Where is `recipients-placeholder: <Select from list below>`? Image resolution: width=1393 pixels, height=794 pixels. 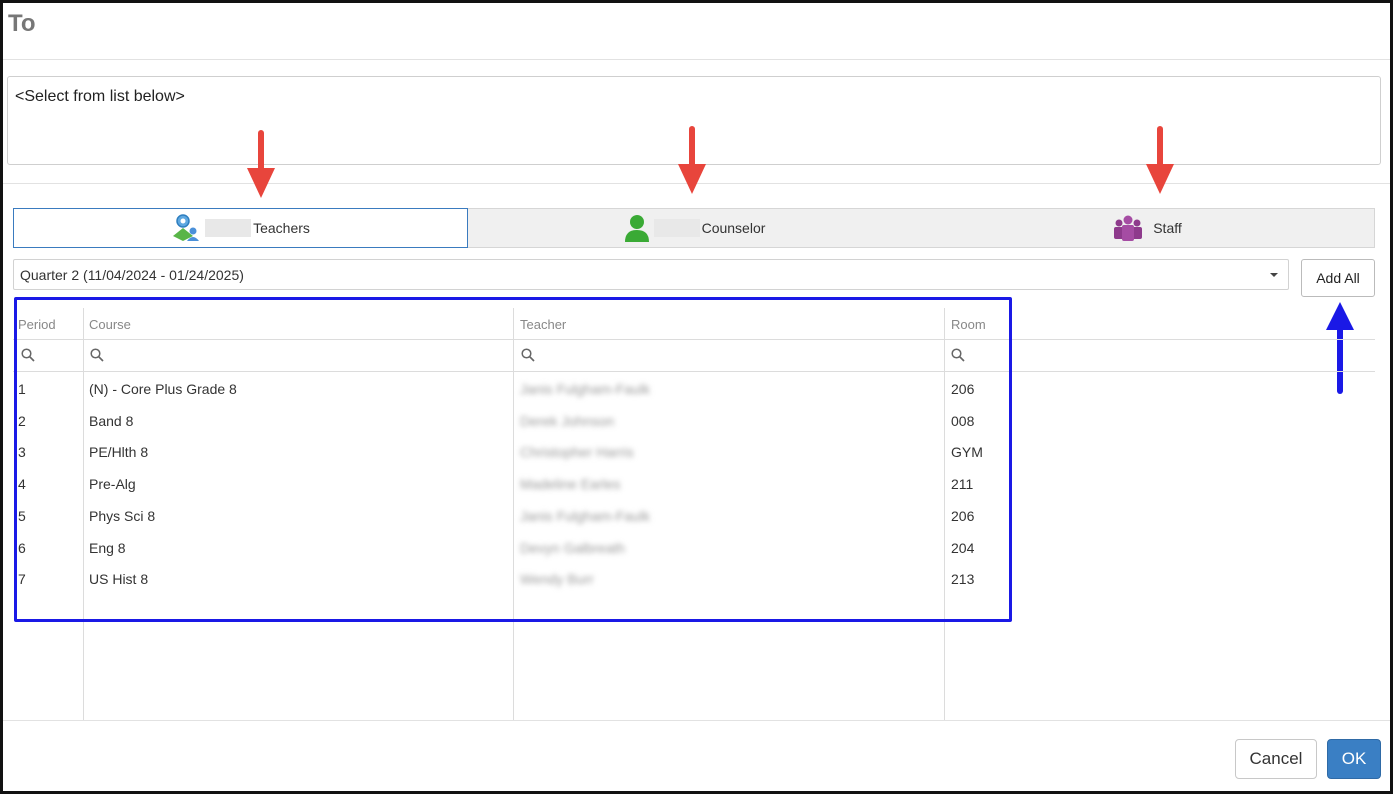
recipients-placeholder: <Select from list below> is located at coordinates (100, 96).